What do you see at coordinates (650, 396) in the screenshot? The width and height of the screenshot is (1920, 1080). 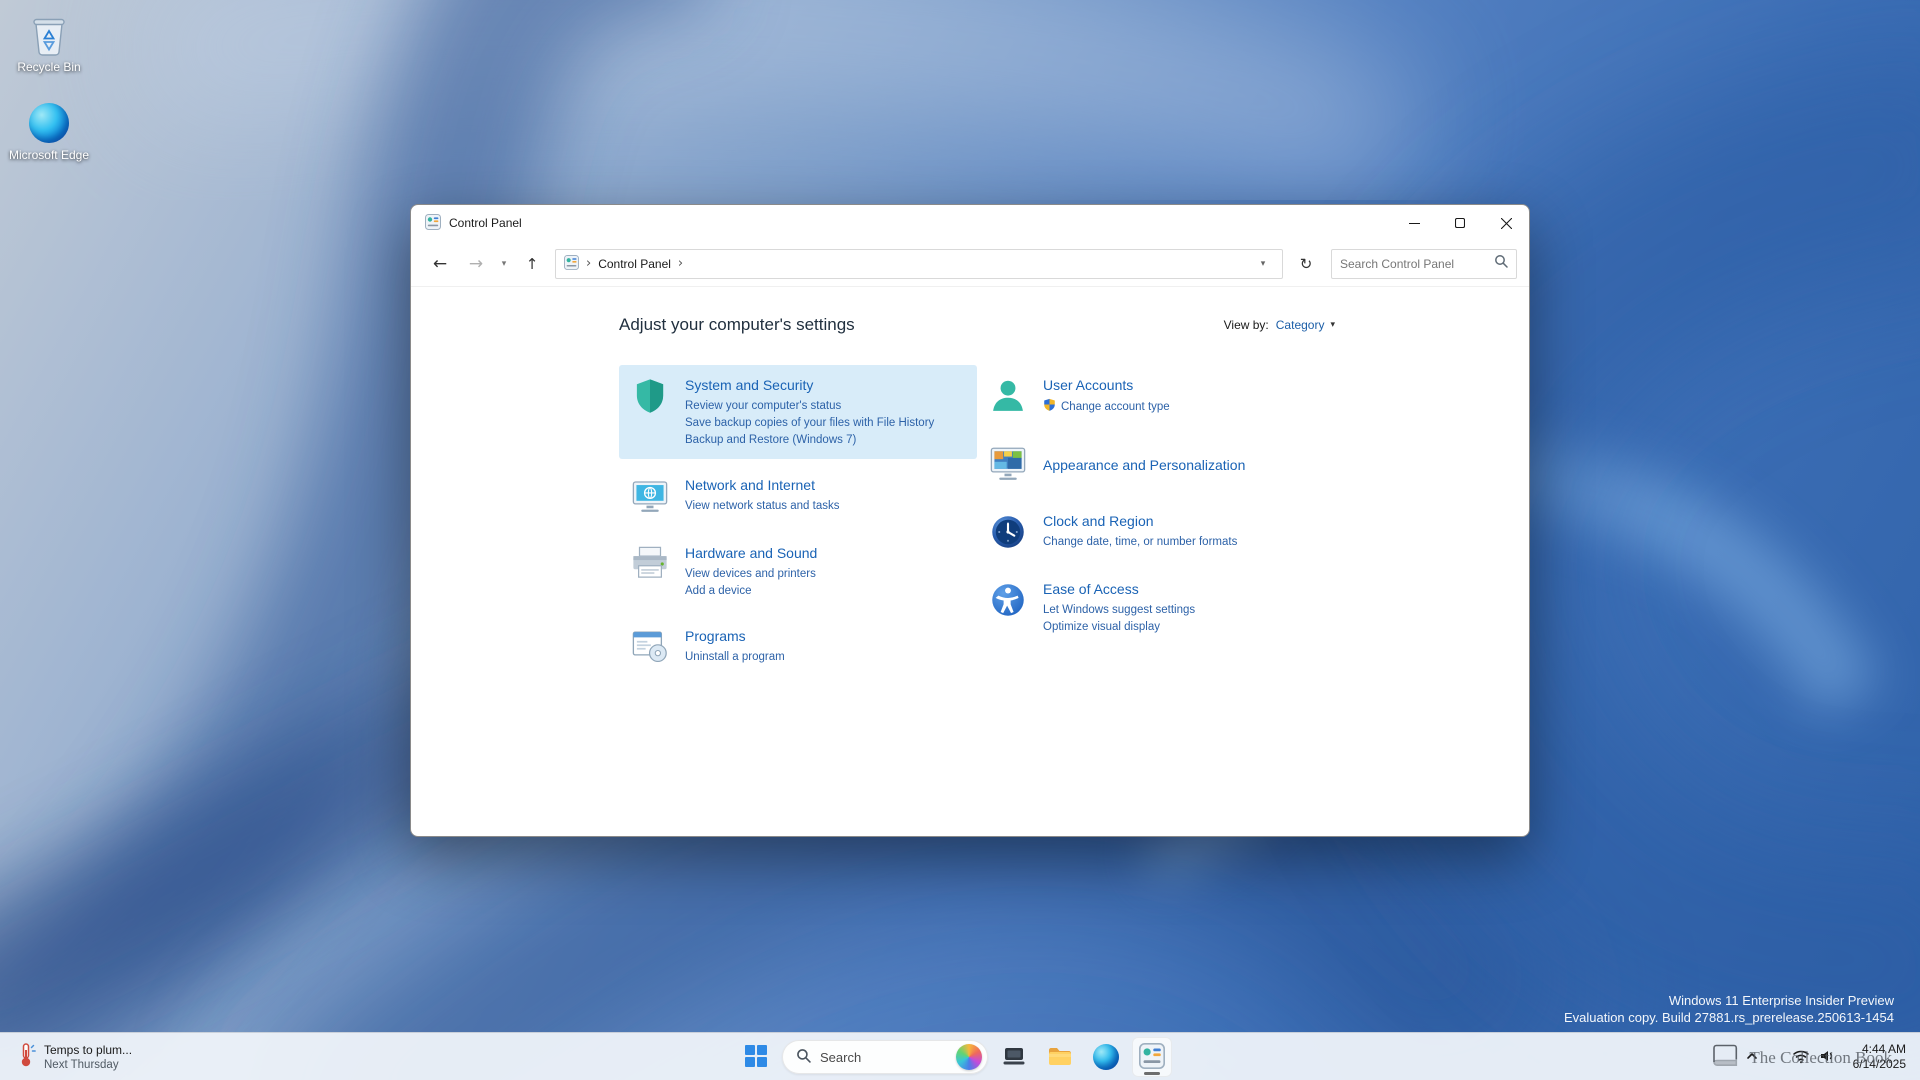 I see `system-and-security-icon` at bounding box center [650, 396].